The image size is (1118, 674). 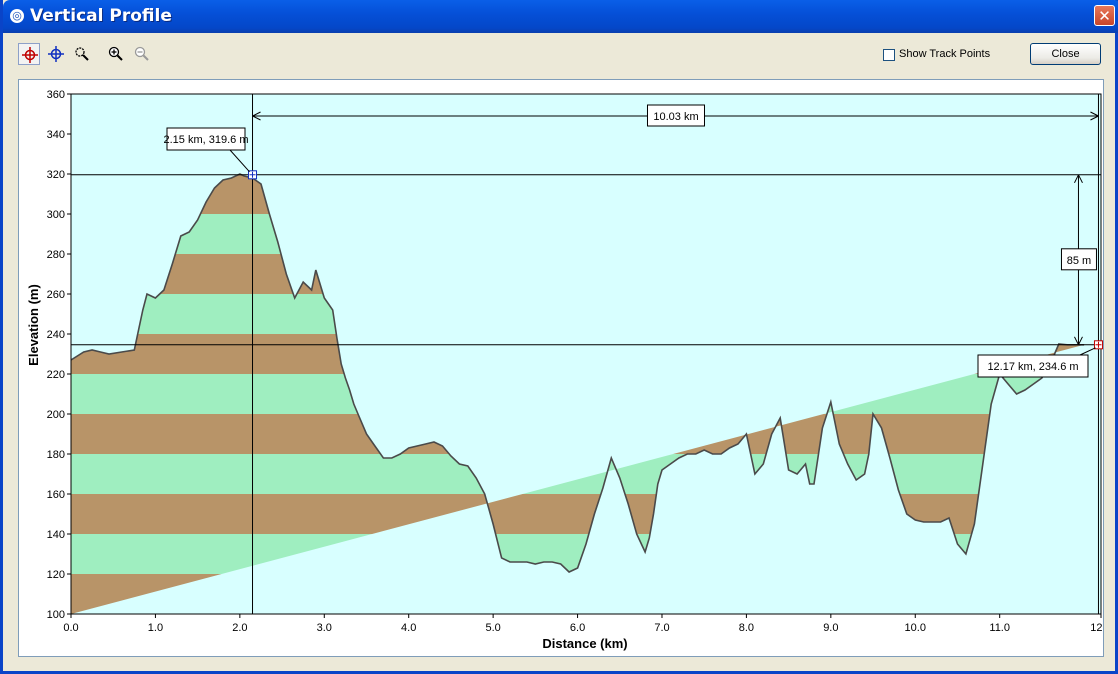 What do you see at coordinates (1032, 367) in the screenshot?
I see `marker-b-label: 12.17 km, 234.6 m` at bounding box center [1032, 367].